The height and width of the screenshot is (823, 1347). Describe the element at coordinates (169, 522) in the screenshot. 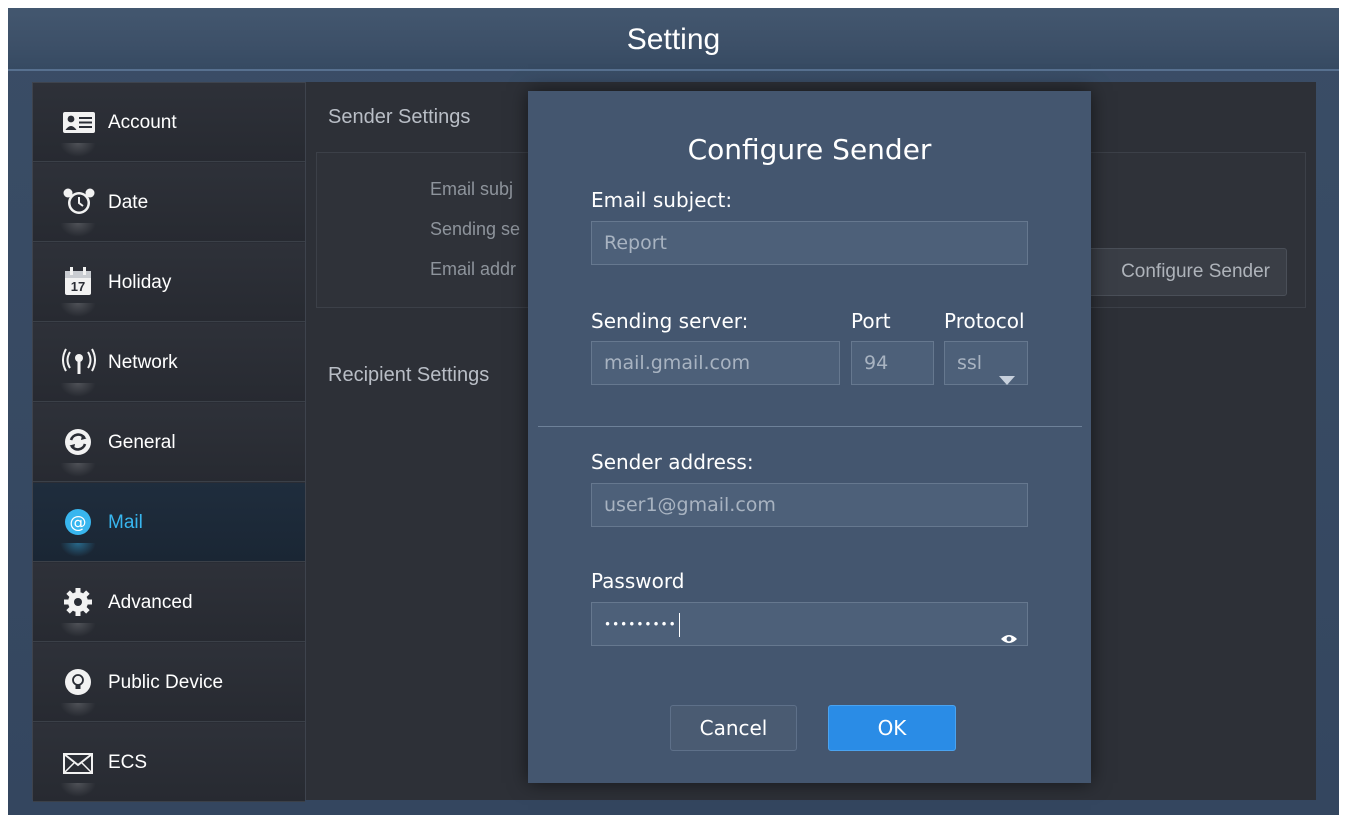

I see `sidebar-item-mail: @ Mail` at that location.